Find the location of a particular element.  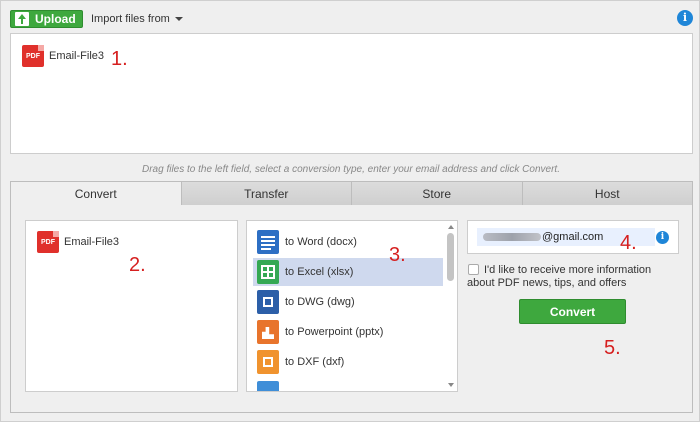

info-icon: i is located at coordinates (685, 18).